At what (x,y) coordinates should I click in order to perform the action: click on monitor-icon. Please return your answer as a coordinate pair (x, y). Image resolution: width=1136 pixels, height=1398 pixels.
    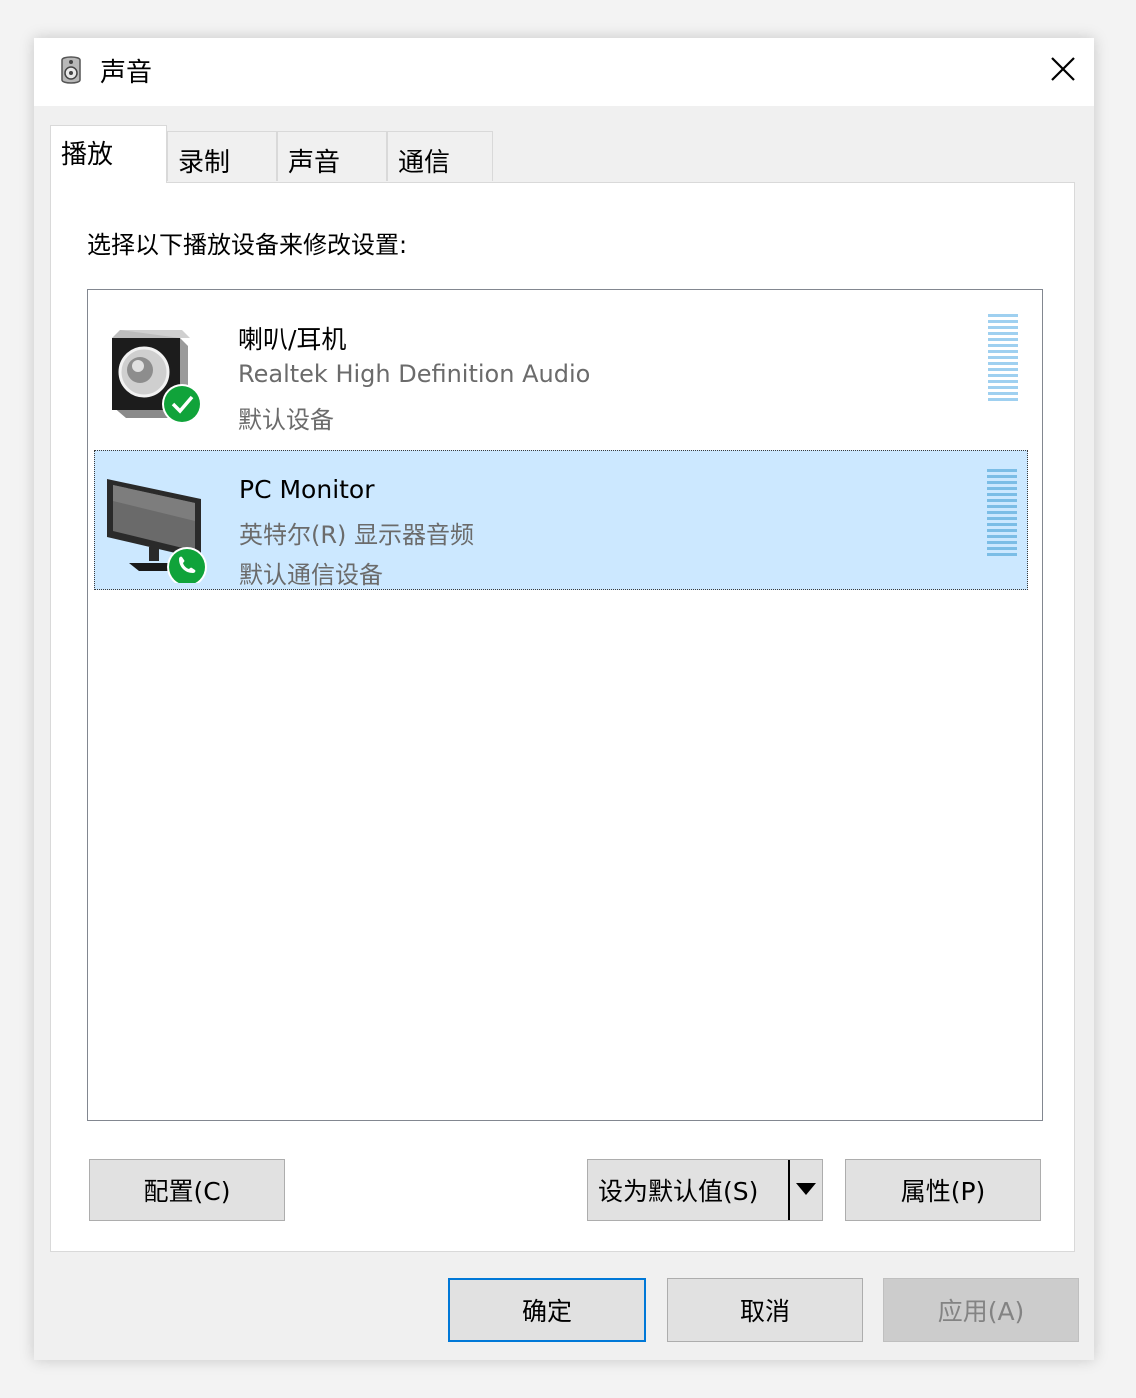
    Looking at the image, I should click on (157, 531).